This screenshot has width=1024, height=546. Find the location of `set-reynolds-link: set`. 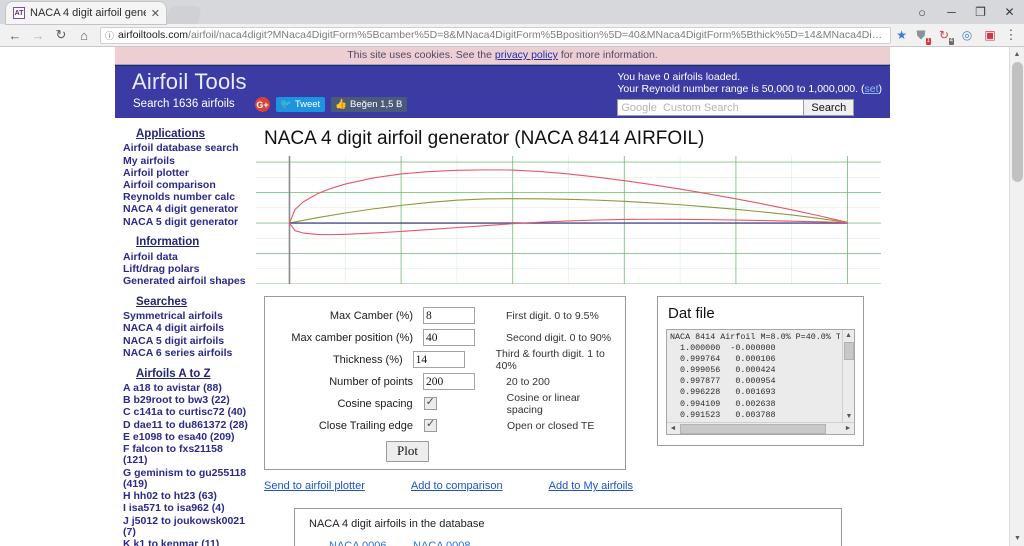

set-reynolds-link: set is located at coordinates (871, 89).